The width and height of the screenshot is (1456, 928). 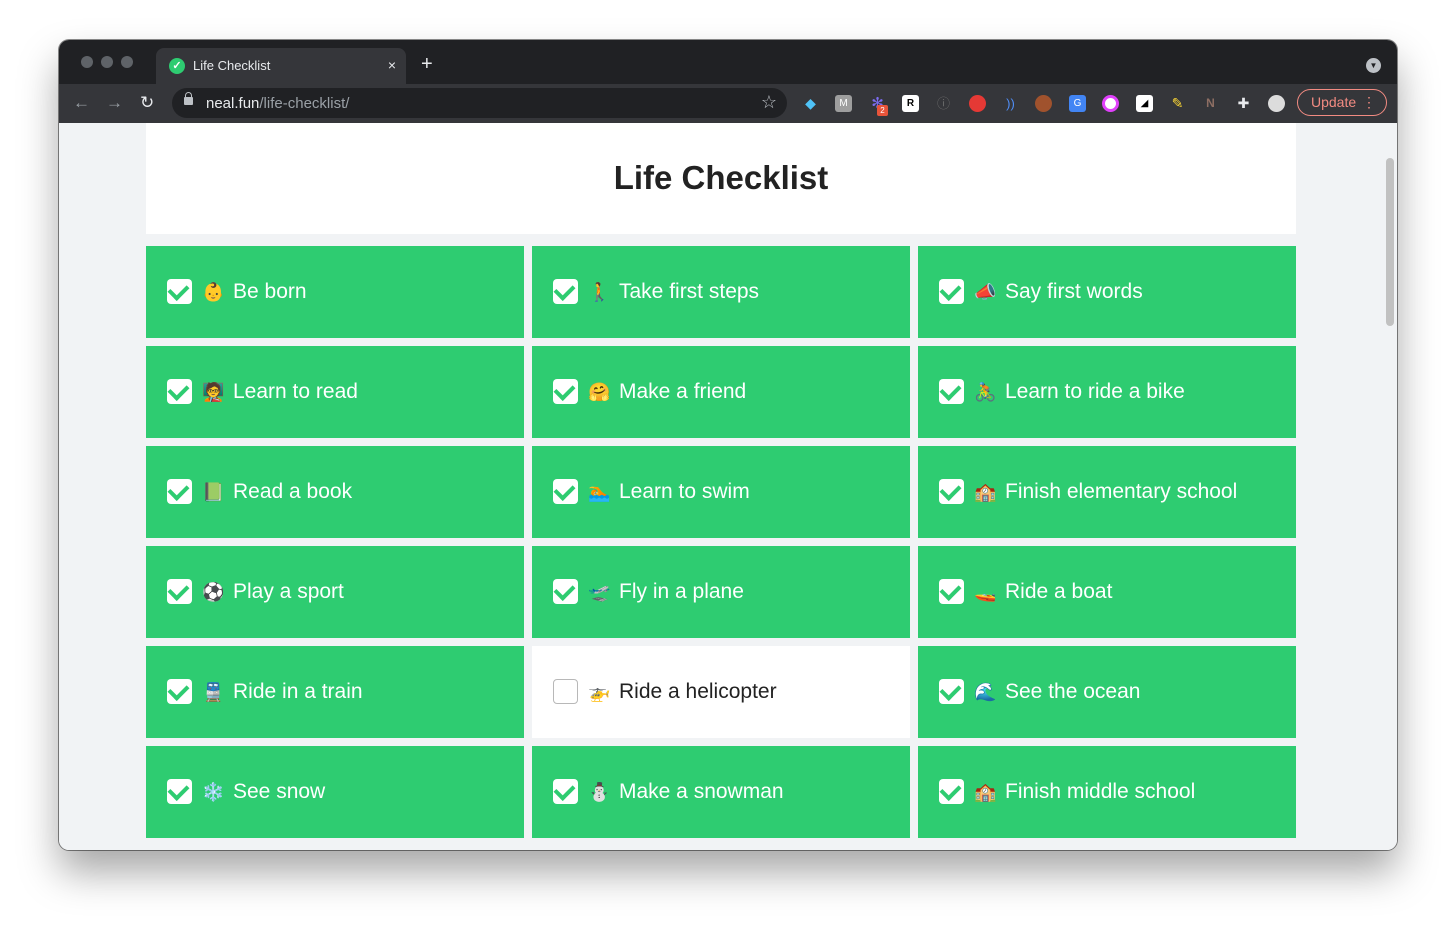 What do you see at coordinates (213, 292) in the screenshot?
I see `item-emoji-icon: 👶` at bounding box center [213, 292].